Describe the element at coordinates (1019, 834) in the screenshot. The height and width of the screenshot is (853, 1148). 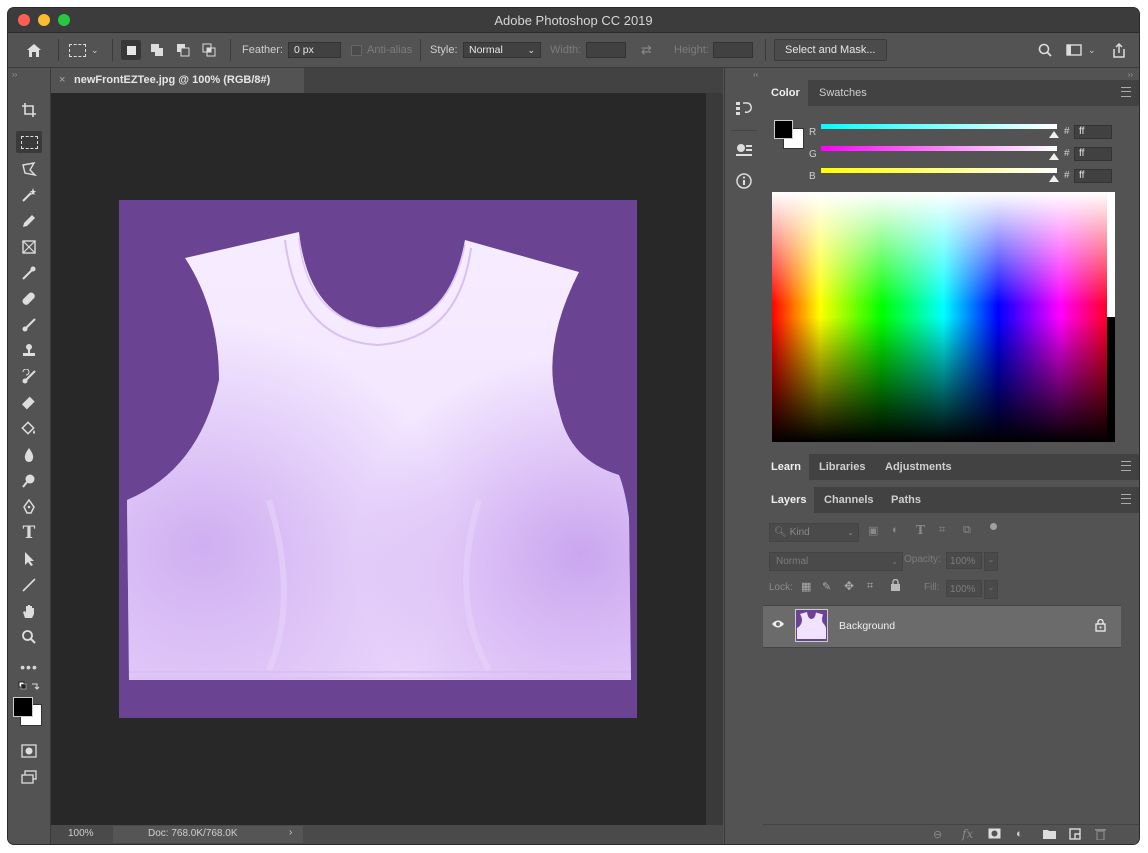
I see `adjustment-layer-icon: ◐` at that location.